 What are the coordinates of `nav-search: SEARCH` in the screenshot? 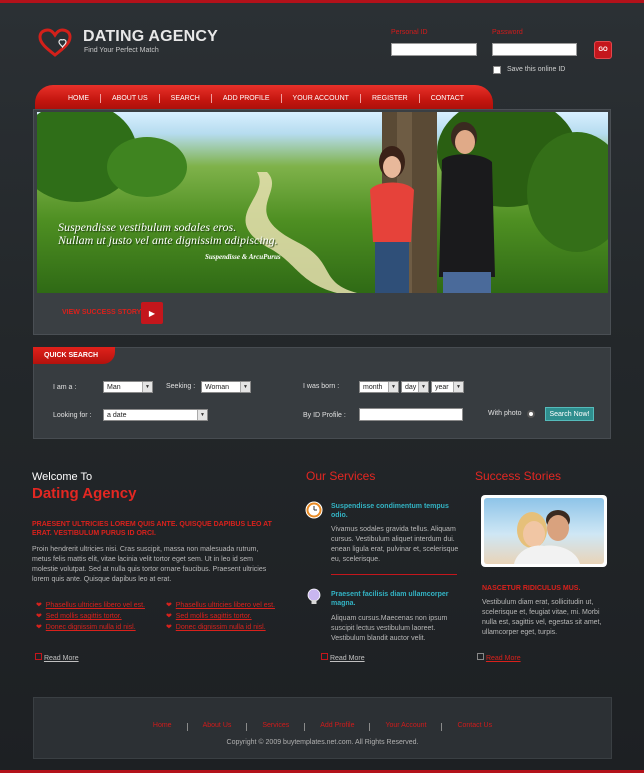 It's located at (185, 98).